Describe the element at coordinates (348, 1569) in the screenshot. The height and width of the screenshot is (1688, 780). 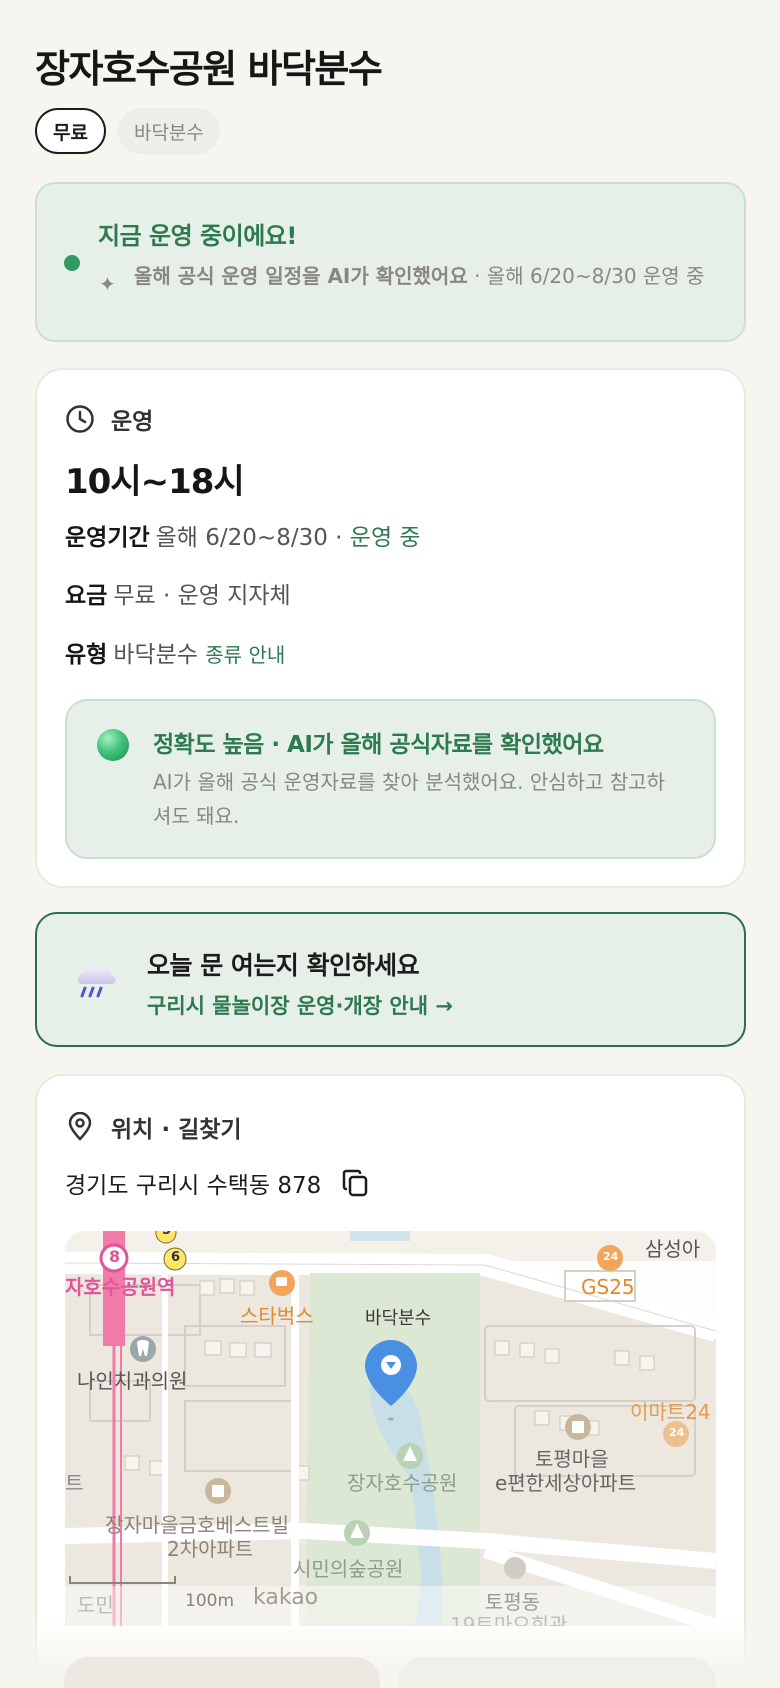
I see `map-label-forest: 시민의숲공원` at that location.